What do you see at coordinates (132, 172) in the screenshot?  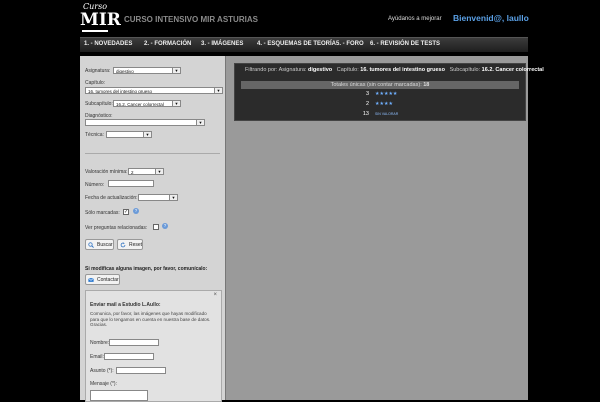 I see `valoracion-value: 2` at bounding box center [132, 172].